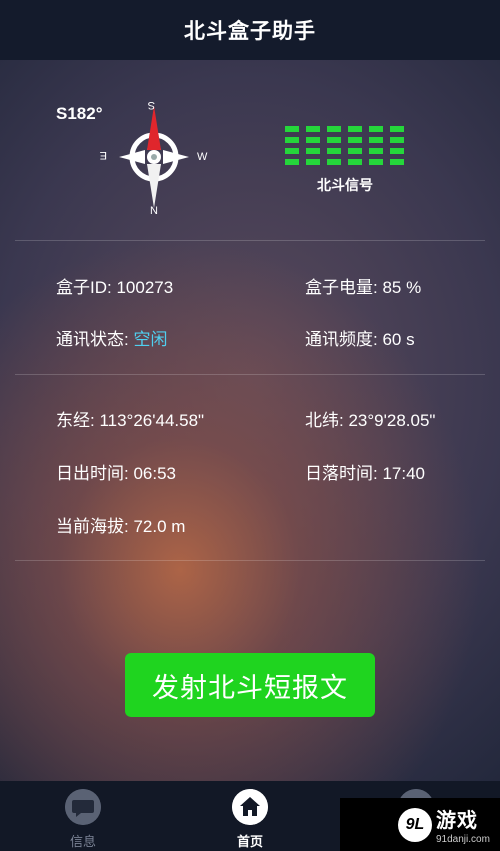 This screenshot has height=851, width=500. I want to click on watermark: 9L 游戏 91danji.com, so click(420, 824).